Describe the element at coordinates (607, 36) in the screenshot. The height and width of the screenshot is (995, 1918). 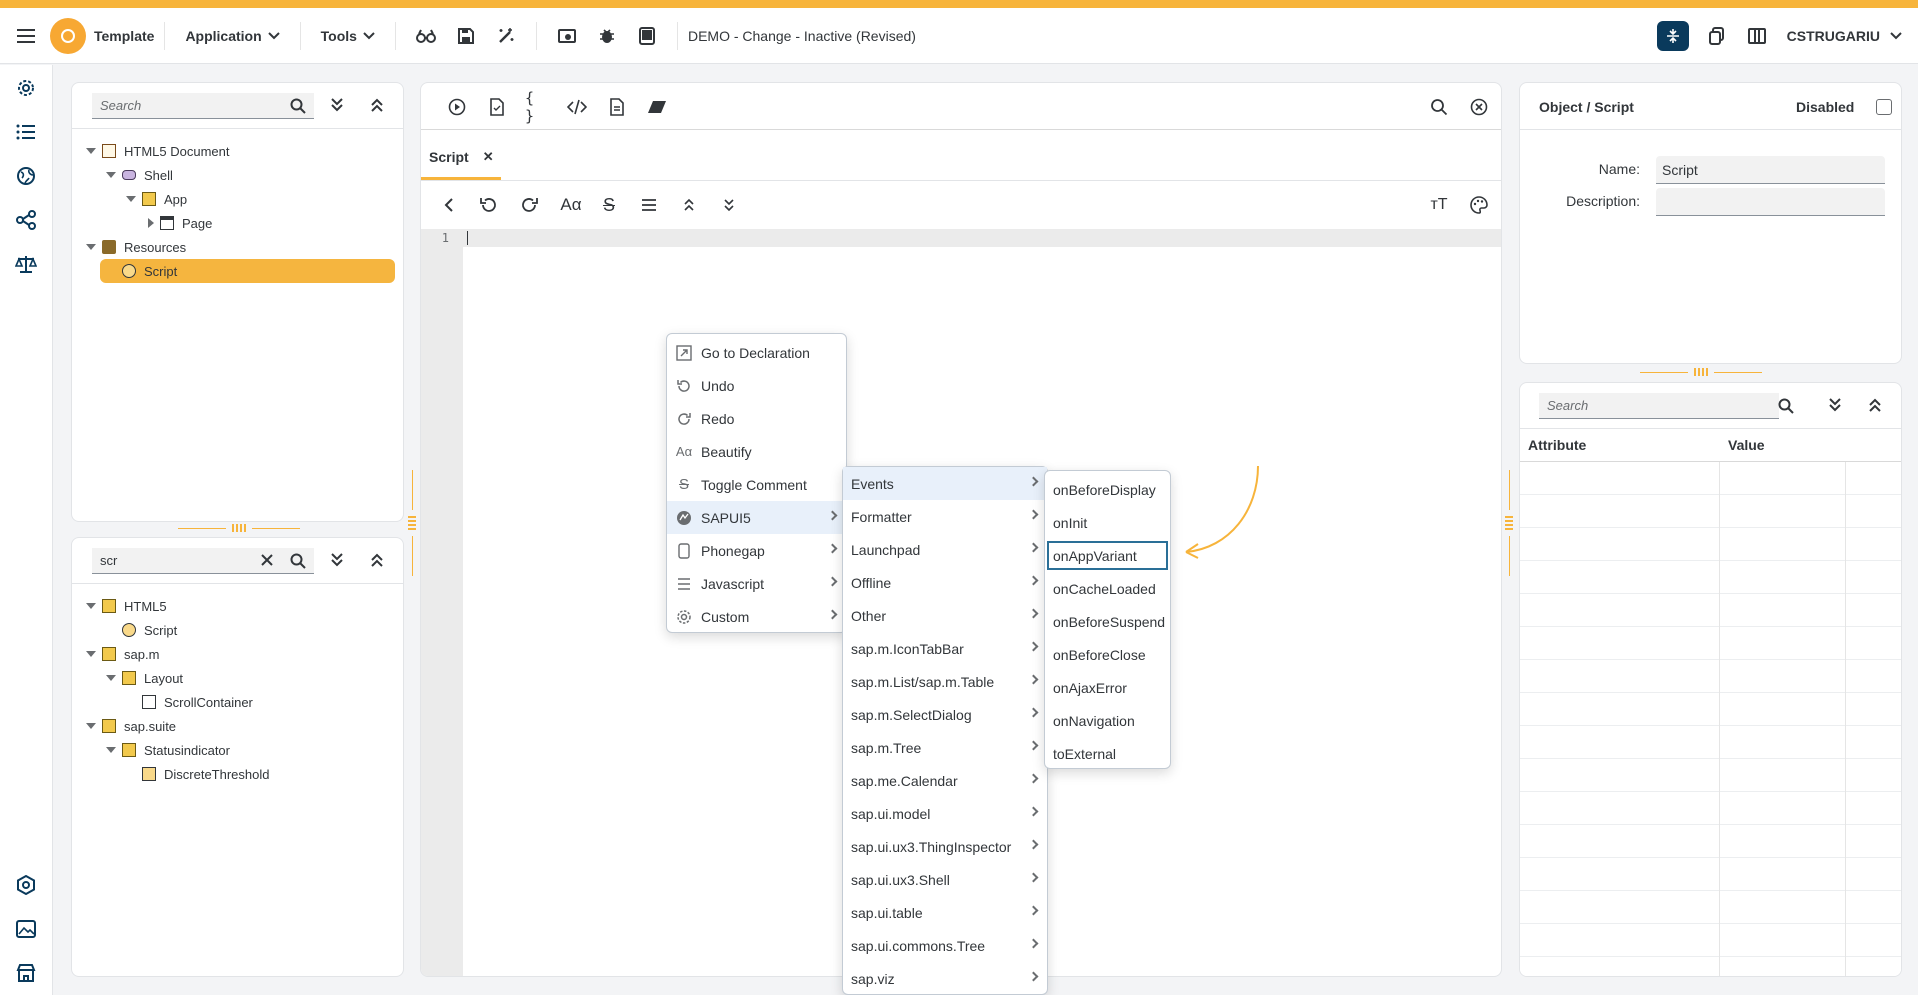
I see `bug-icon` at that location.